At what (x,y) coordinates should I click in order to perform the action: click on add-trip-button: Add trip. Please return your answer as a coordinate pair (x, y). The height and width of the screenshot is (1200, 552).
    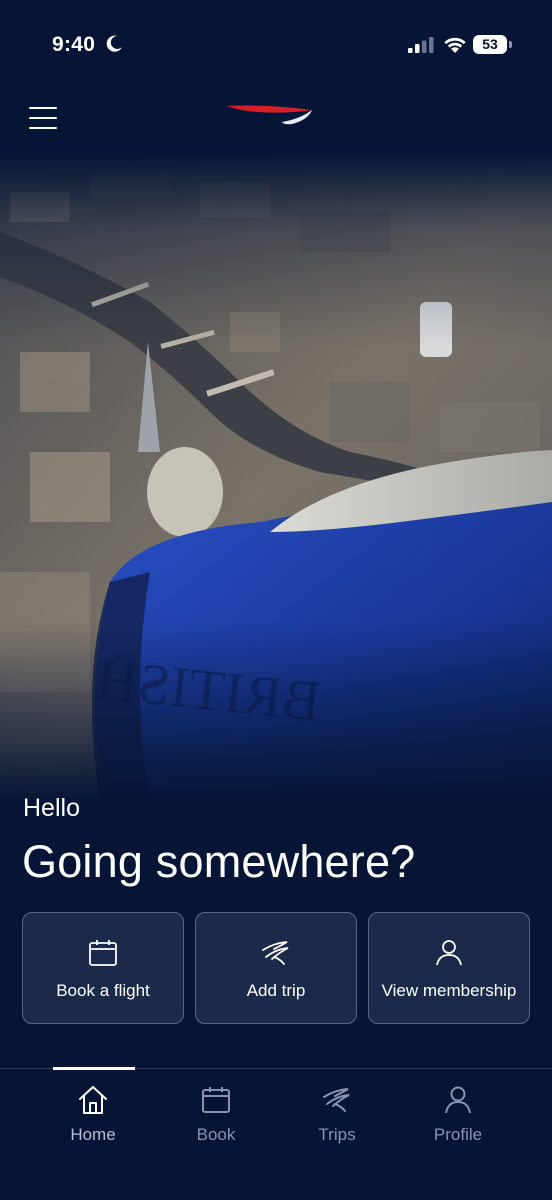
    Looking at the image, I should click on (276, 968).